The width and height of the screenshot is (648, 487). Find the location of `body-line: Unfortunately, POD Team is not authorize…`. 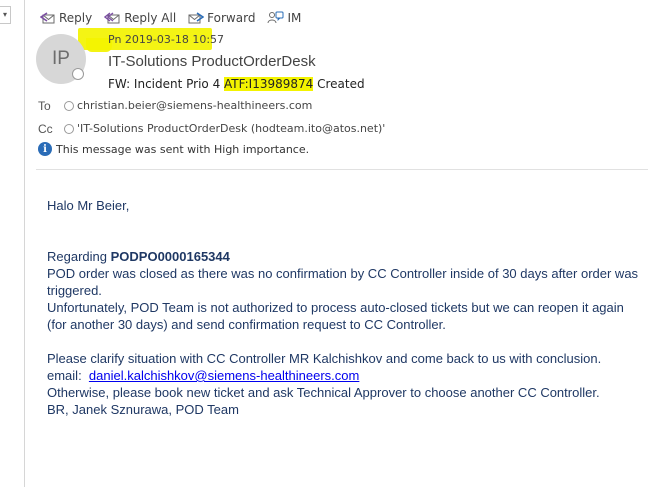

body-line: Unfortunately, POD Team is not authorize… is located at coordinates (335, 307).